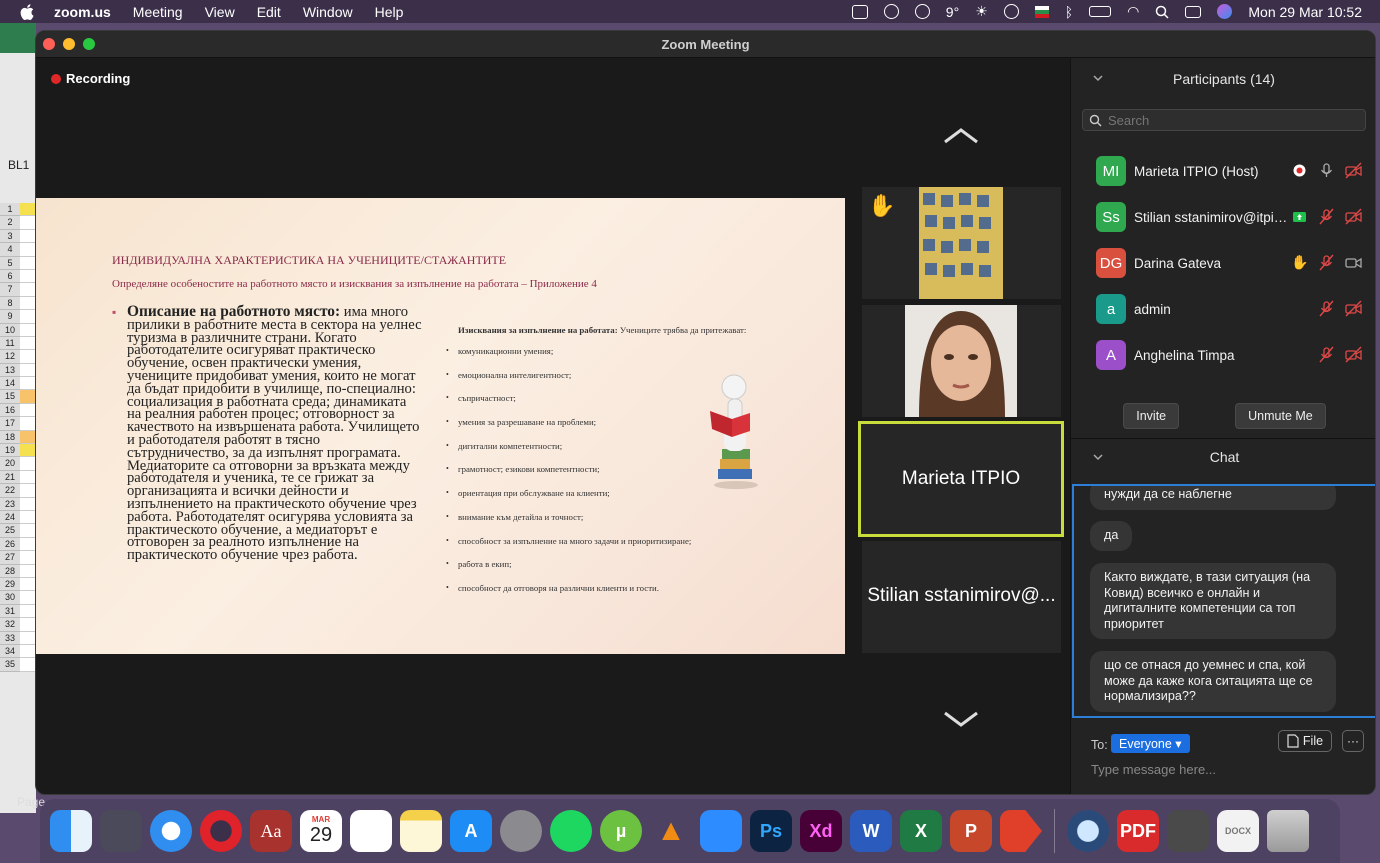  Describe the element at coordinates (269, 12) in the screenshot. I see `menu-edit: Edit` at that location.